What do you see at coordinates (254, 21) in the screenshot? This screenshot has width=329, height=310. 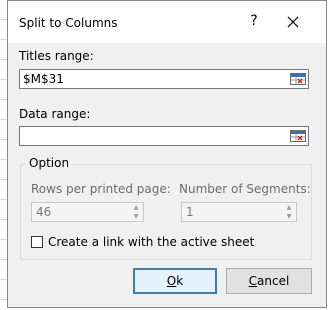 I see `help-button: ?` at bounding box center [254, 21].